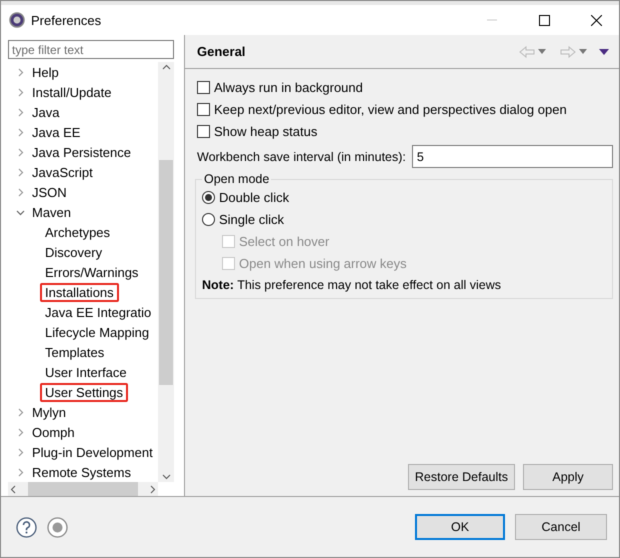 The image size is (620, 558). Describe the element at coordinates (266, 131) in the screenshot. I see `checkbox-label: Show heap status` at that location.